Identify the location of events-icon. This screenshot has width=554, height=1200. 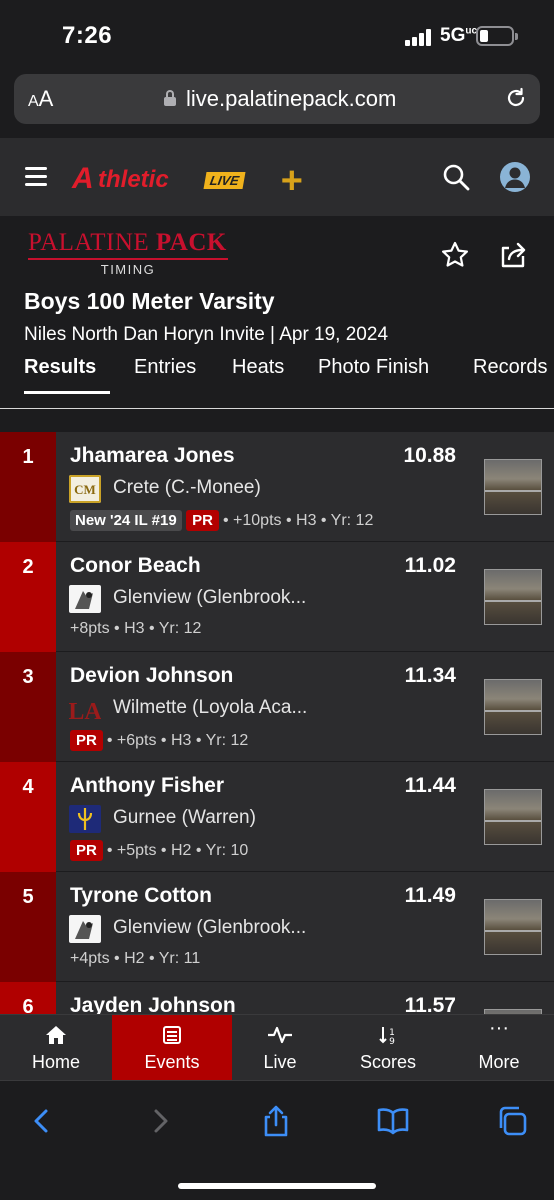
(172, 1035).